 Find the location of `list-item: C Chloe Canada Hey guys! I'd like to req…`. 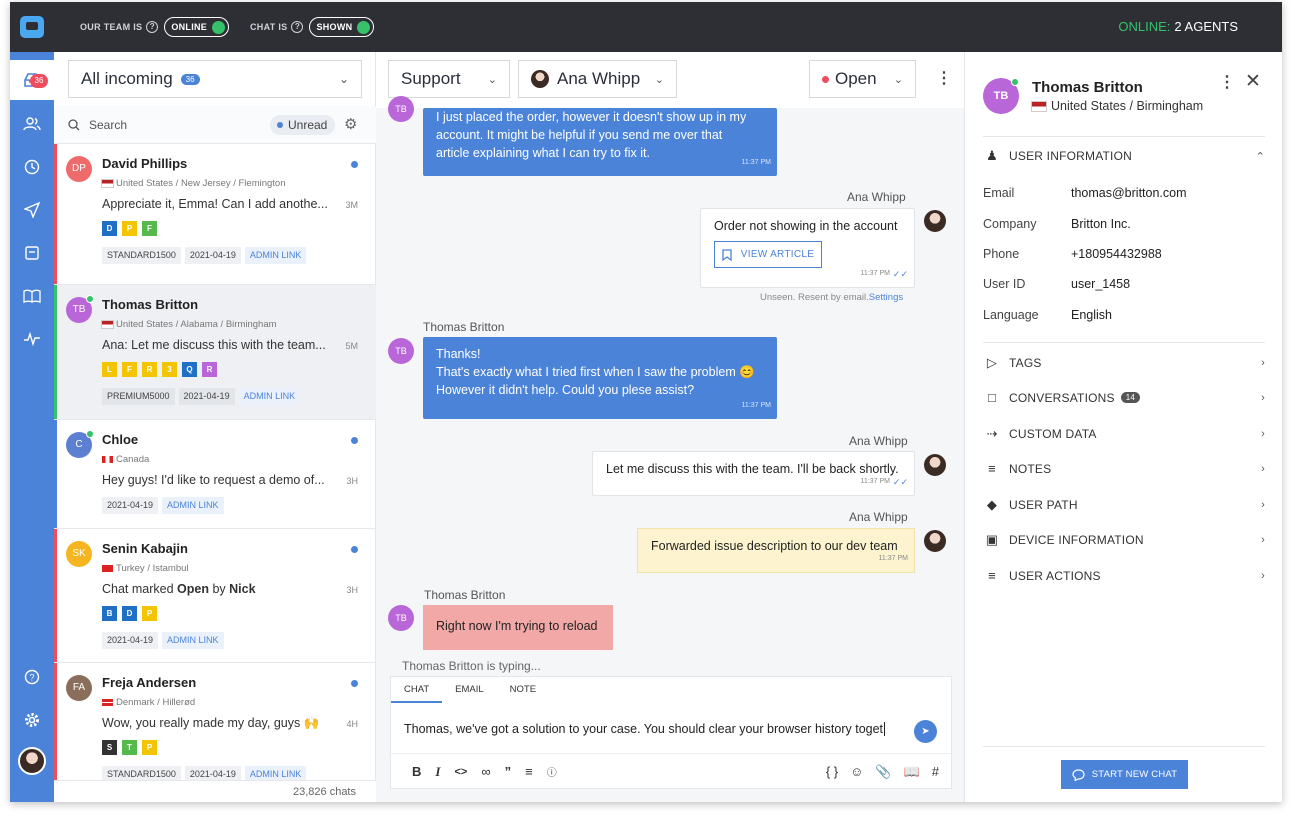

list-item: C Chloe Canada Hey guys! I'd like to req… is located at coordinates (215, 474).